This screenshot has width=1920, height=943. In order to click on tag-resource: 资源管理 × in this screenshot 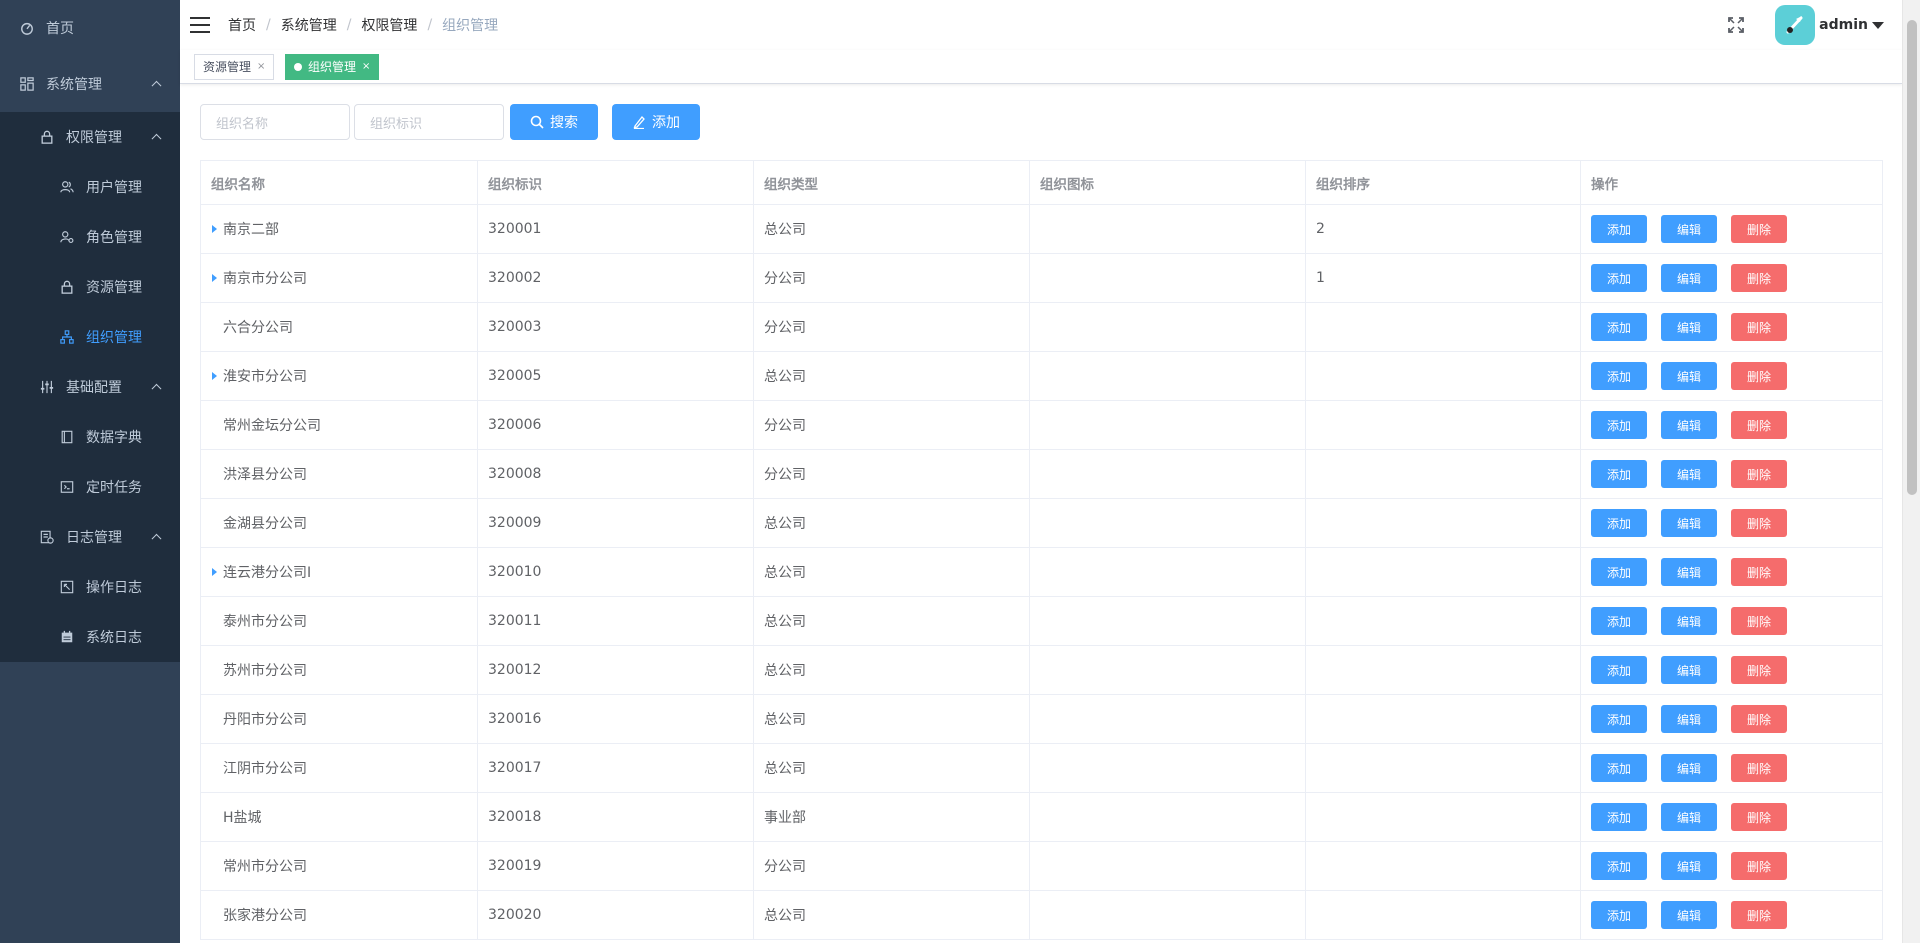, I will do `click(234, 67)`.